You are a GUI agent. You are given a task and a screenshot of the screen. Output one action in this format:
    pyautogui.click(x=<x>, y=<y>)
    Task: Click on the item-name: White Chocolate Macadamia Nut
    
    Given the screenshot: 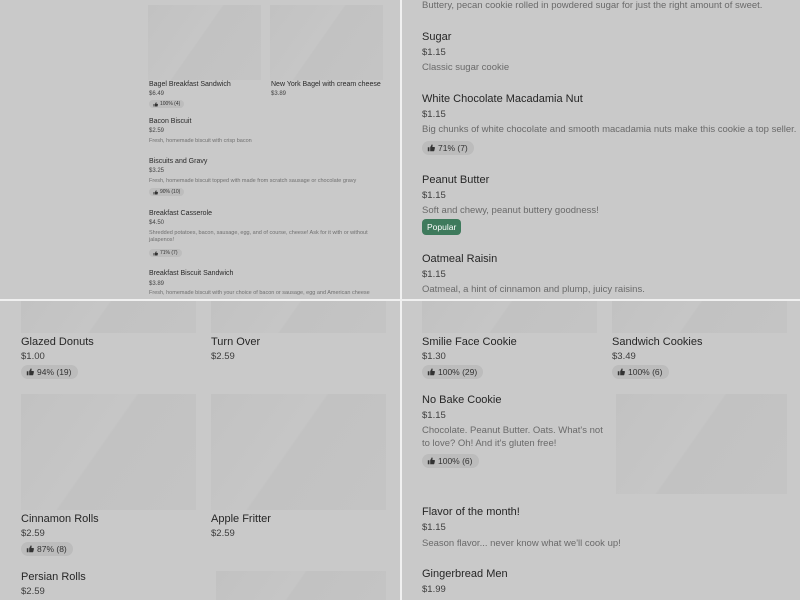 What is the action you would take?
    pyautogui.click(x=502, y=99)
    